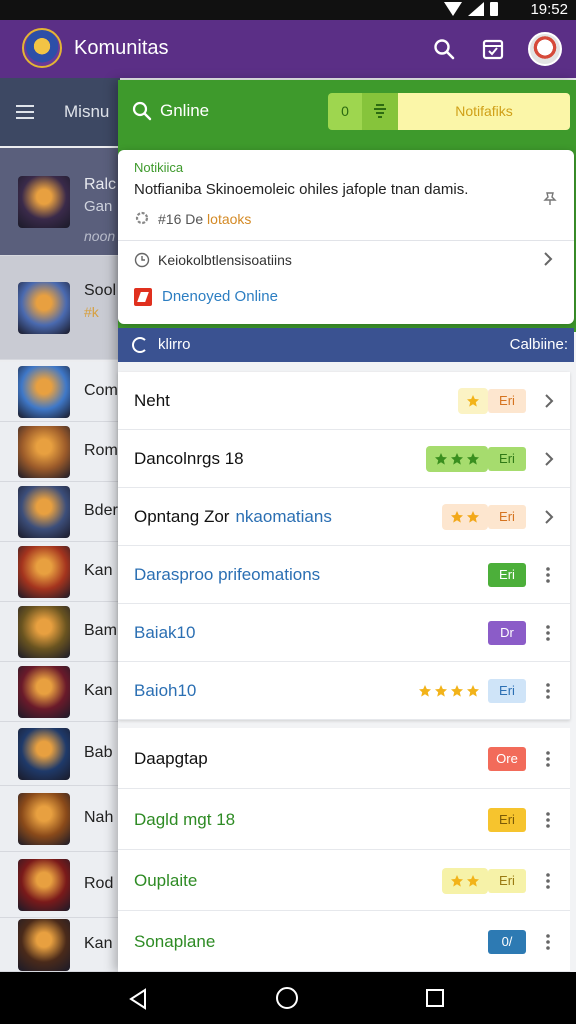 The height and width of the screenshot is (1024, 576). What do you see at coordinates (185, 819) in the screenshot?
I see `channel-name: Dagld mgt 18` at bounding box center [185, 819].